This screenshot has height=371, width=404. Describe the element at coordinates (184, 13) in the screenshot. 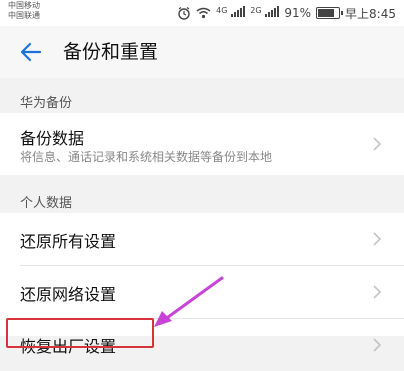

I see `alarm-icon` at that location.